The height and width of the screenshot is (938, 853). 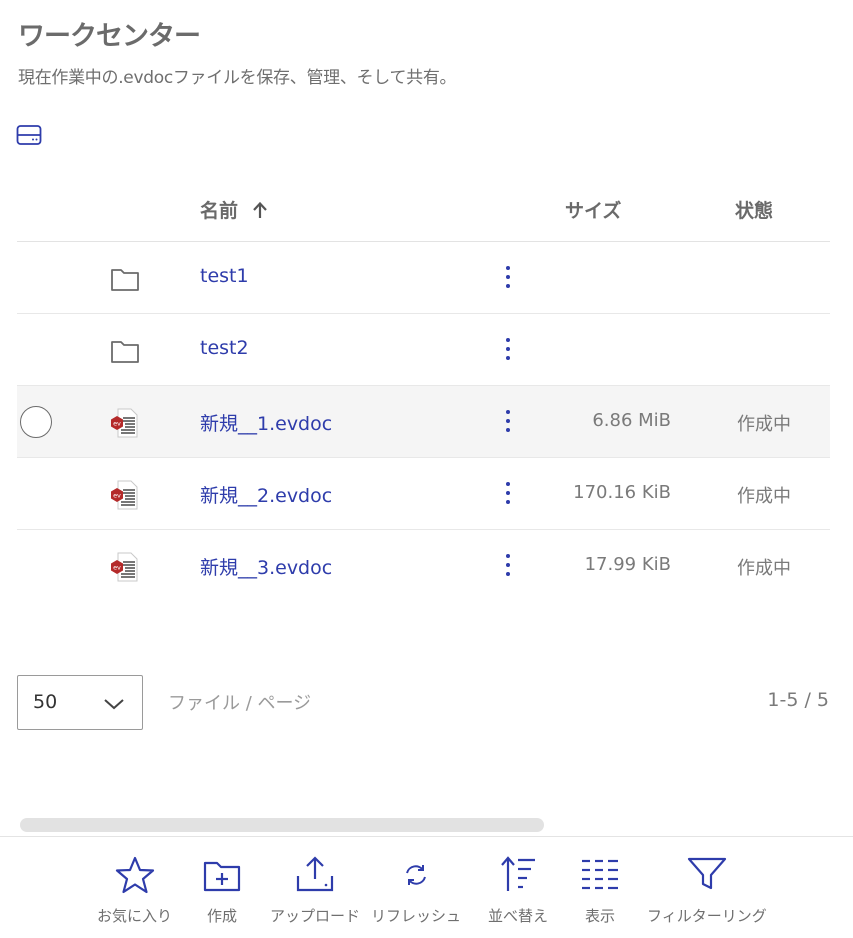 I want to click on sort-icon, so click(x=518, y=873).